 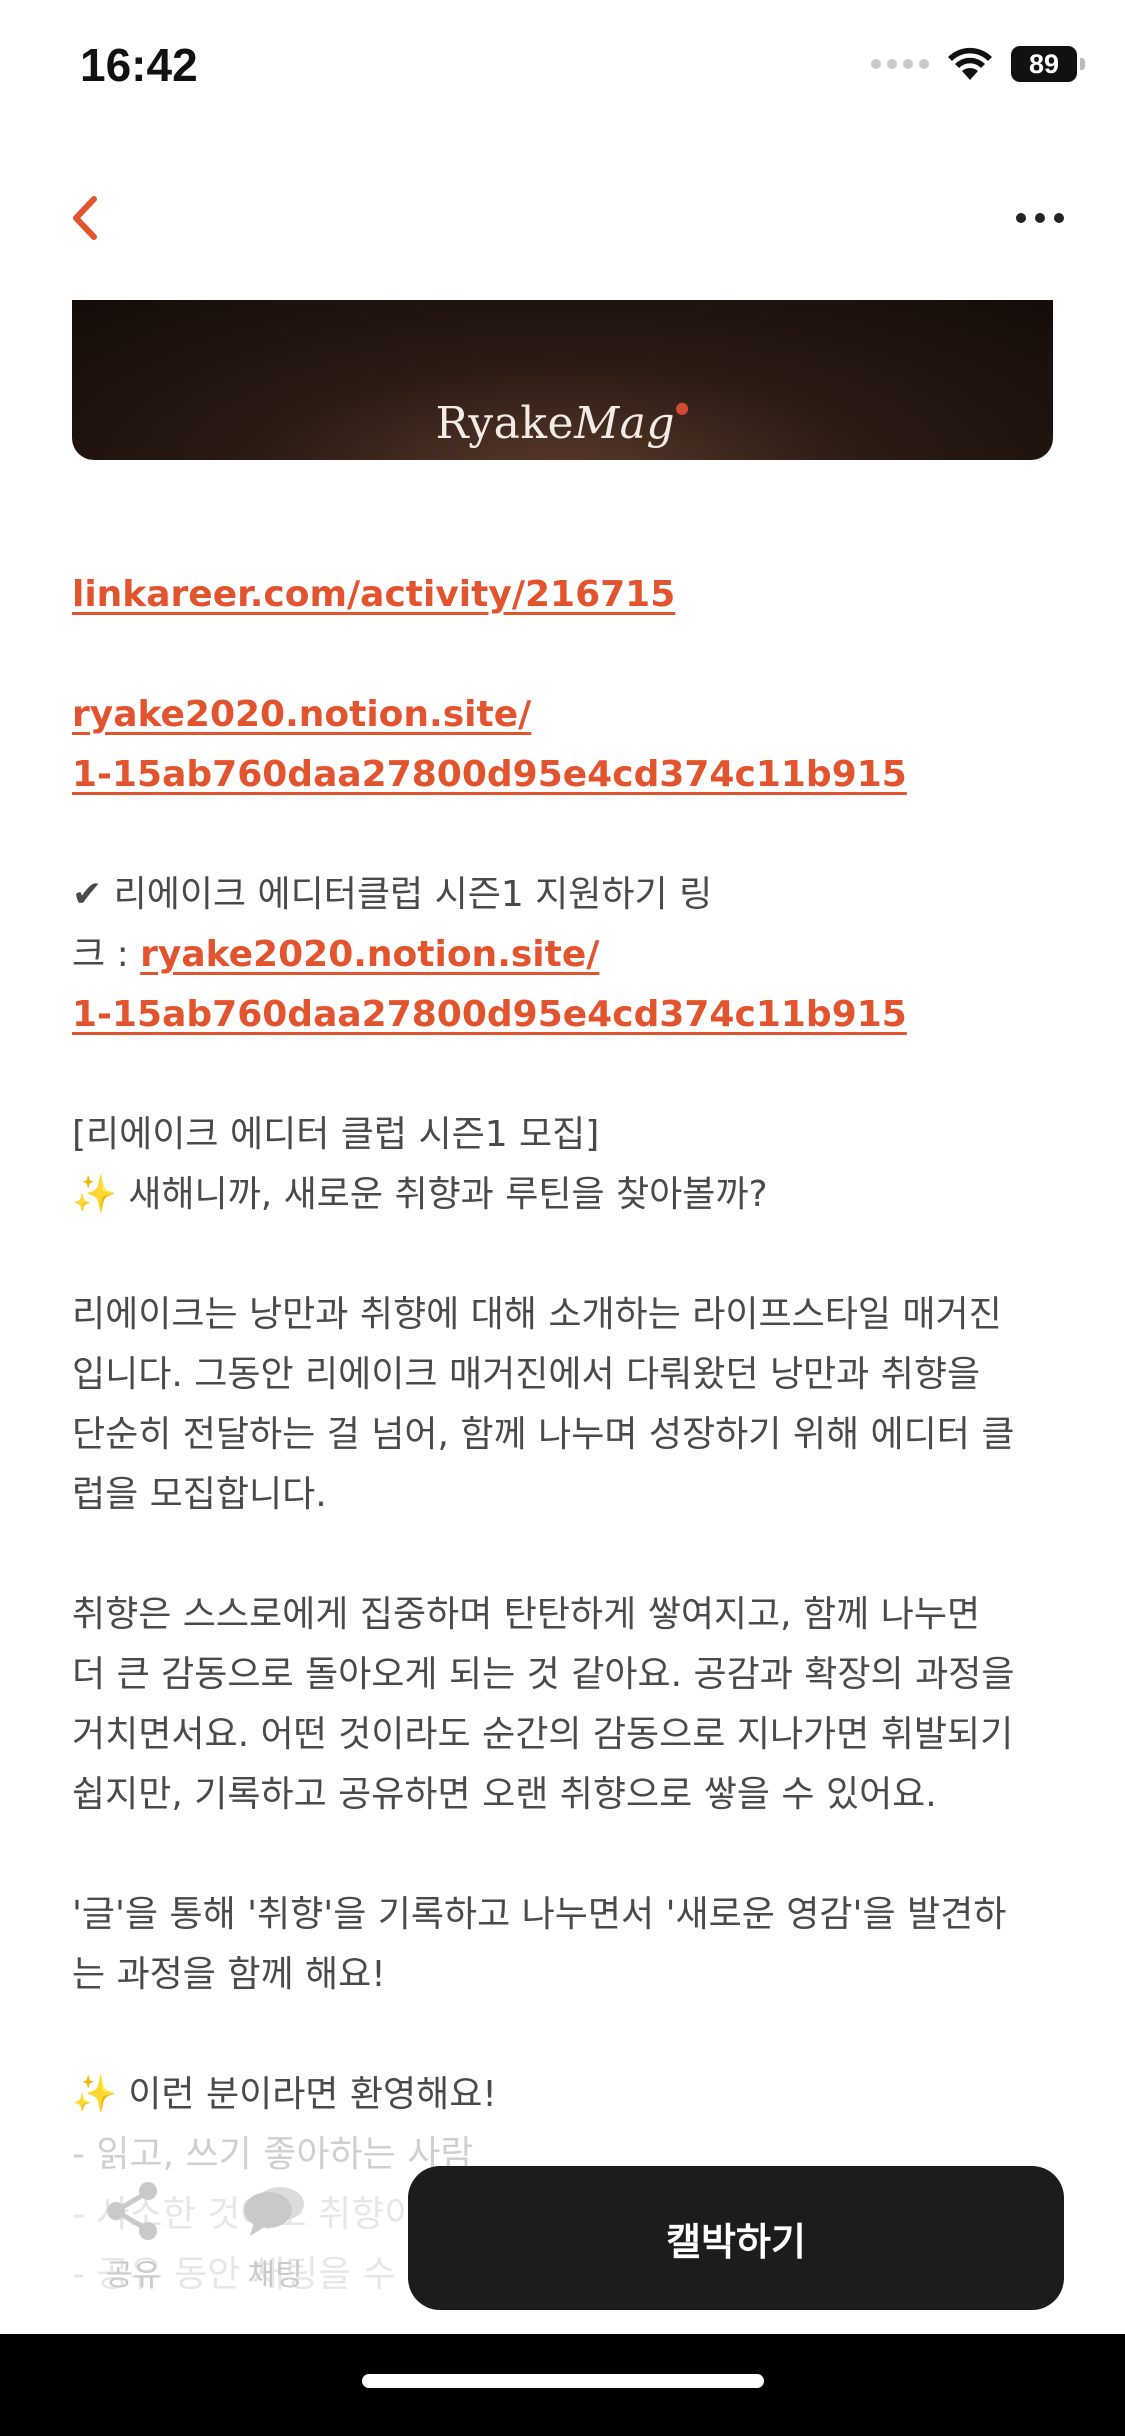 What do you see at coordinates (567, 1015) in the screenshot?
I see `apply-link-line2: 1-15ab760daa27800d95e4cd374c11b915` at bounding box center [567, 1015].